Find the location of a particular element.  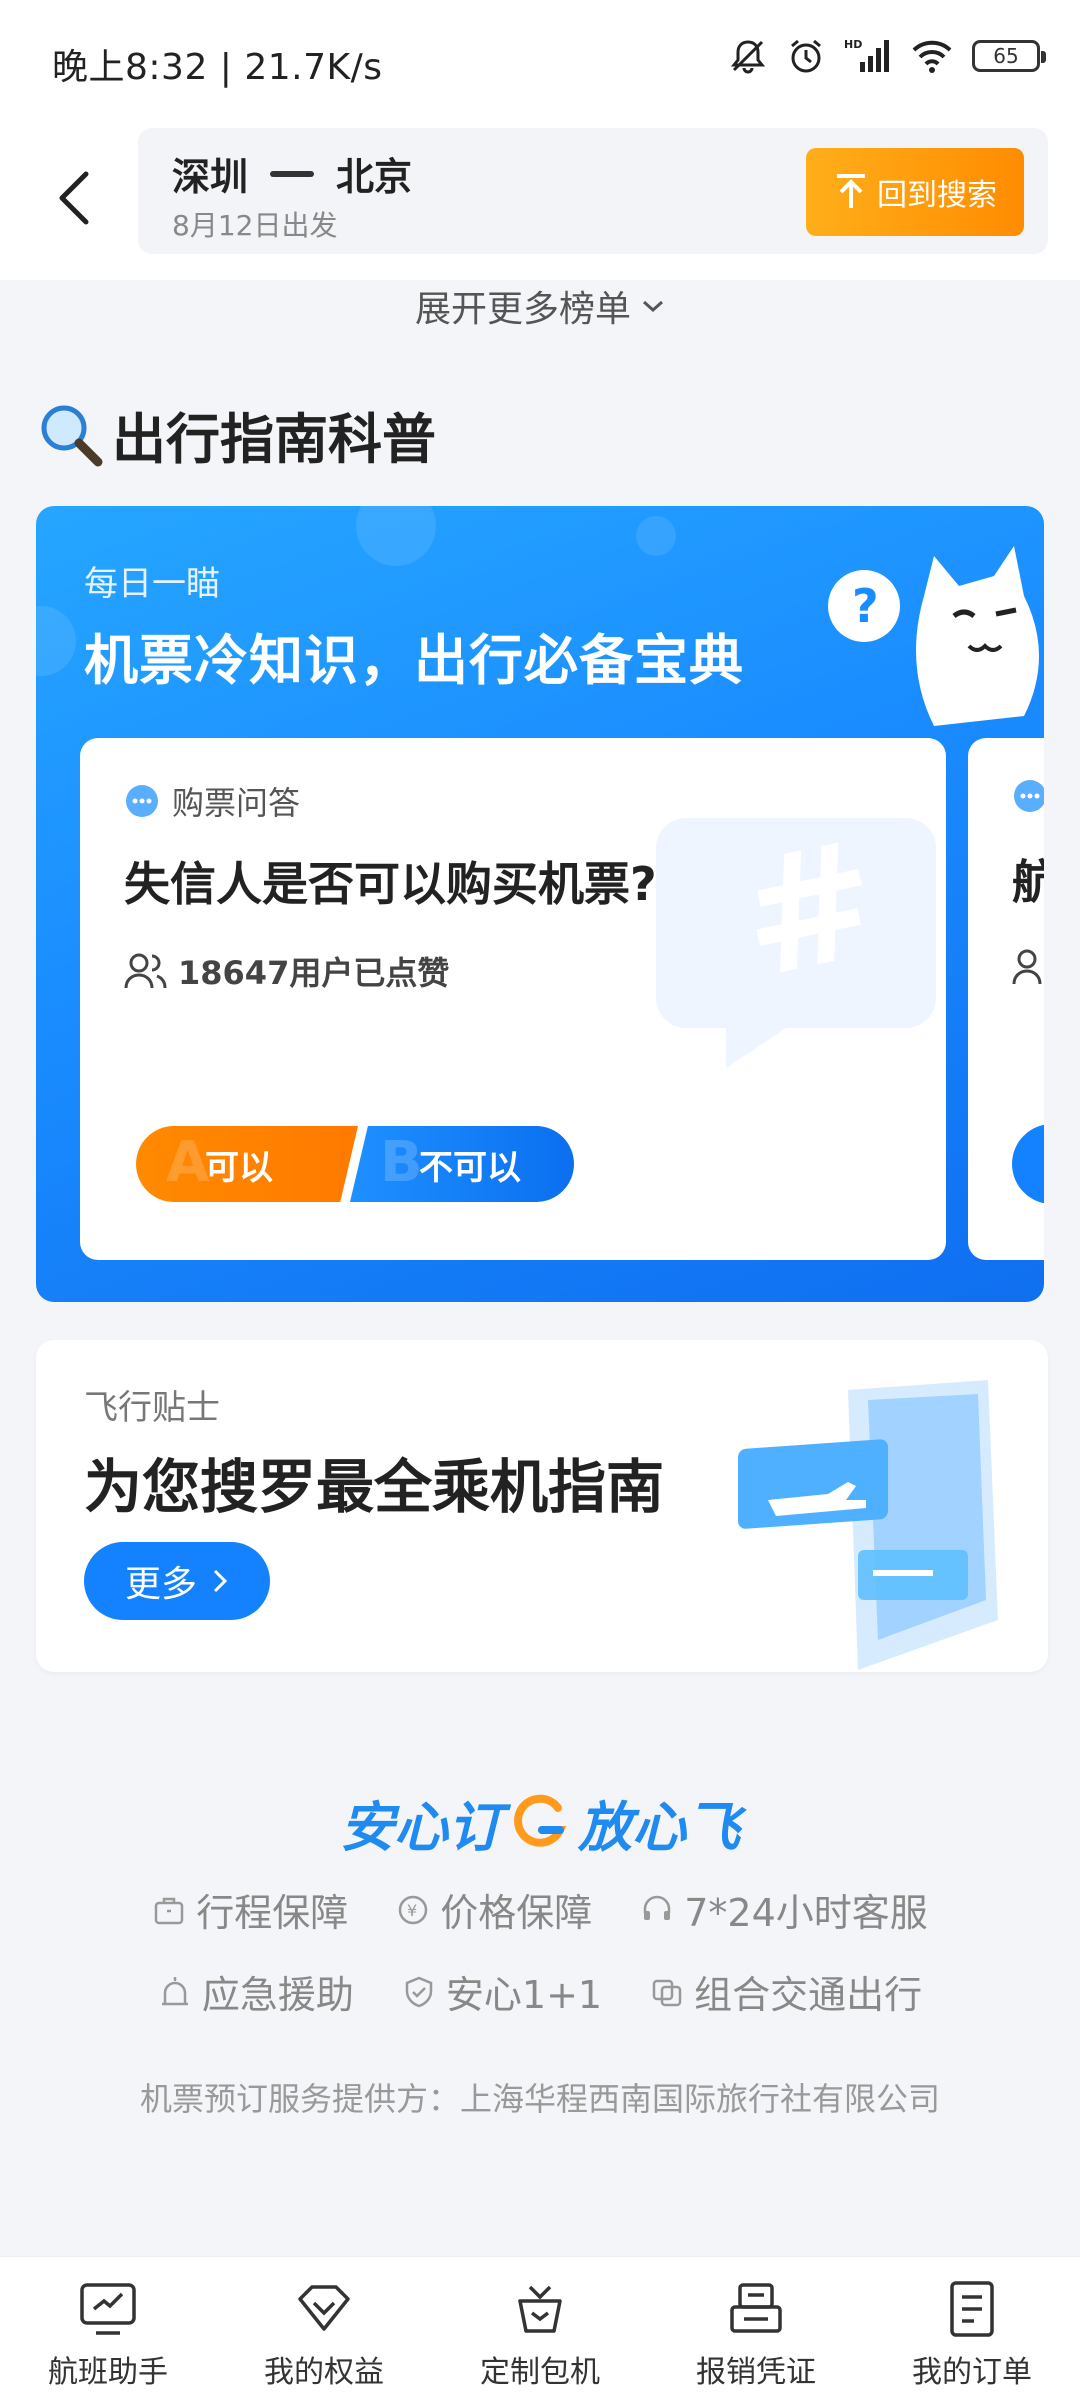

route-title: 深圳 北京 is located at coordinates (292, 173).